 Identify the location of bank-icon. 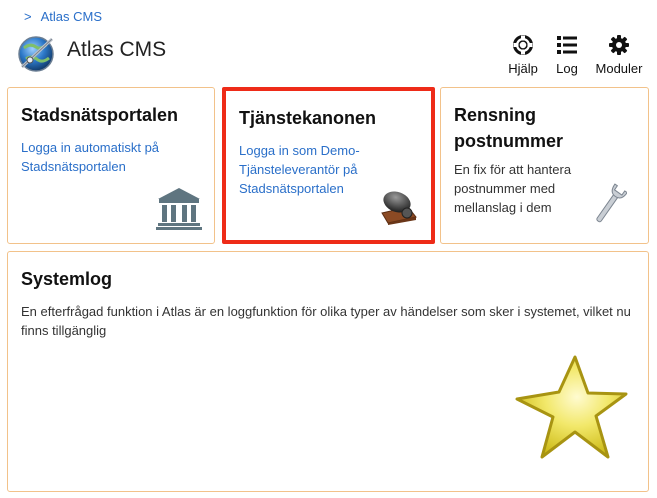
(179, 210).